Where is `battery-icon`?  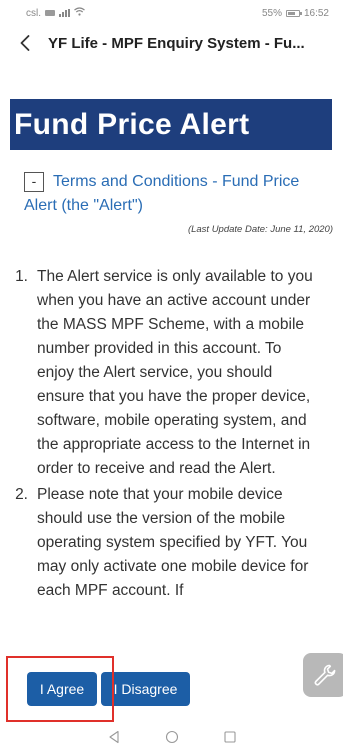 battery-icon is located at coordinates (293, 13).